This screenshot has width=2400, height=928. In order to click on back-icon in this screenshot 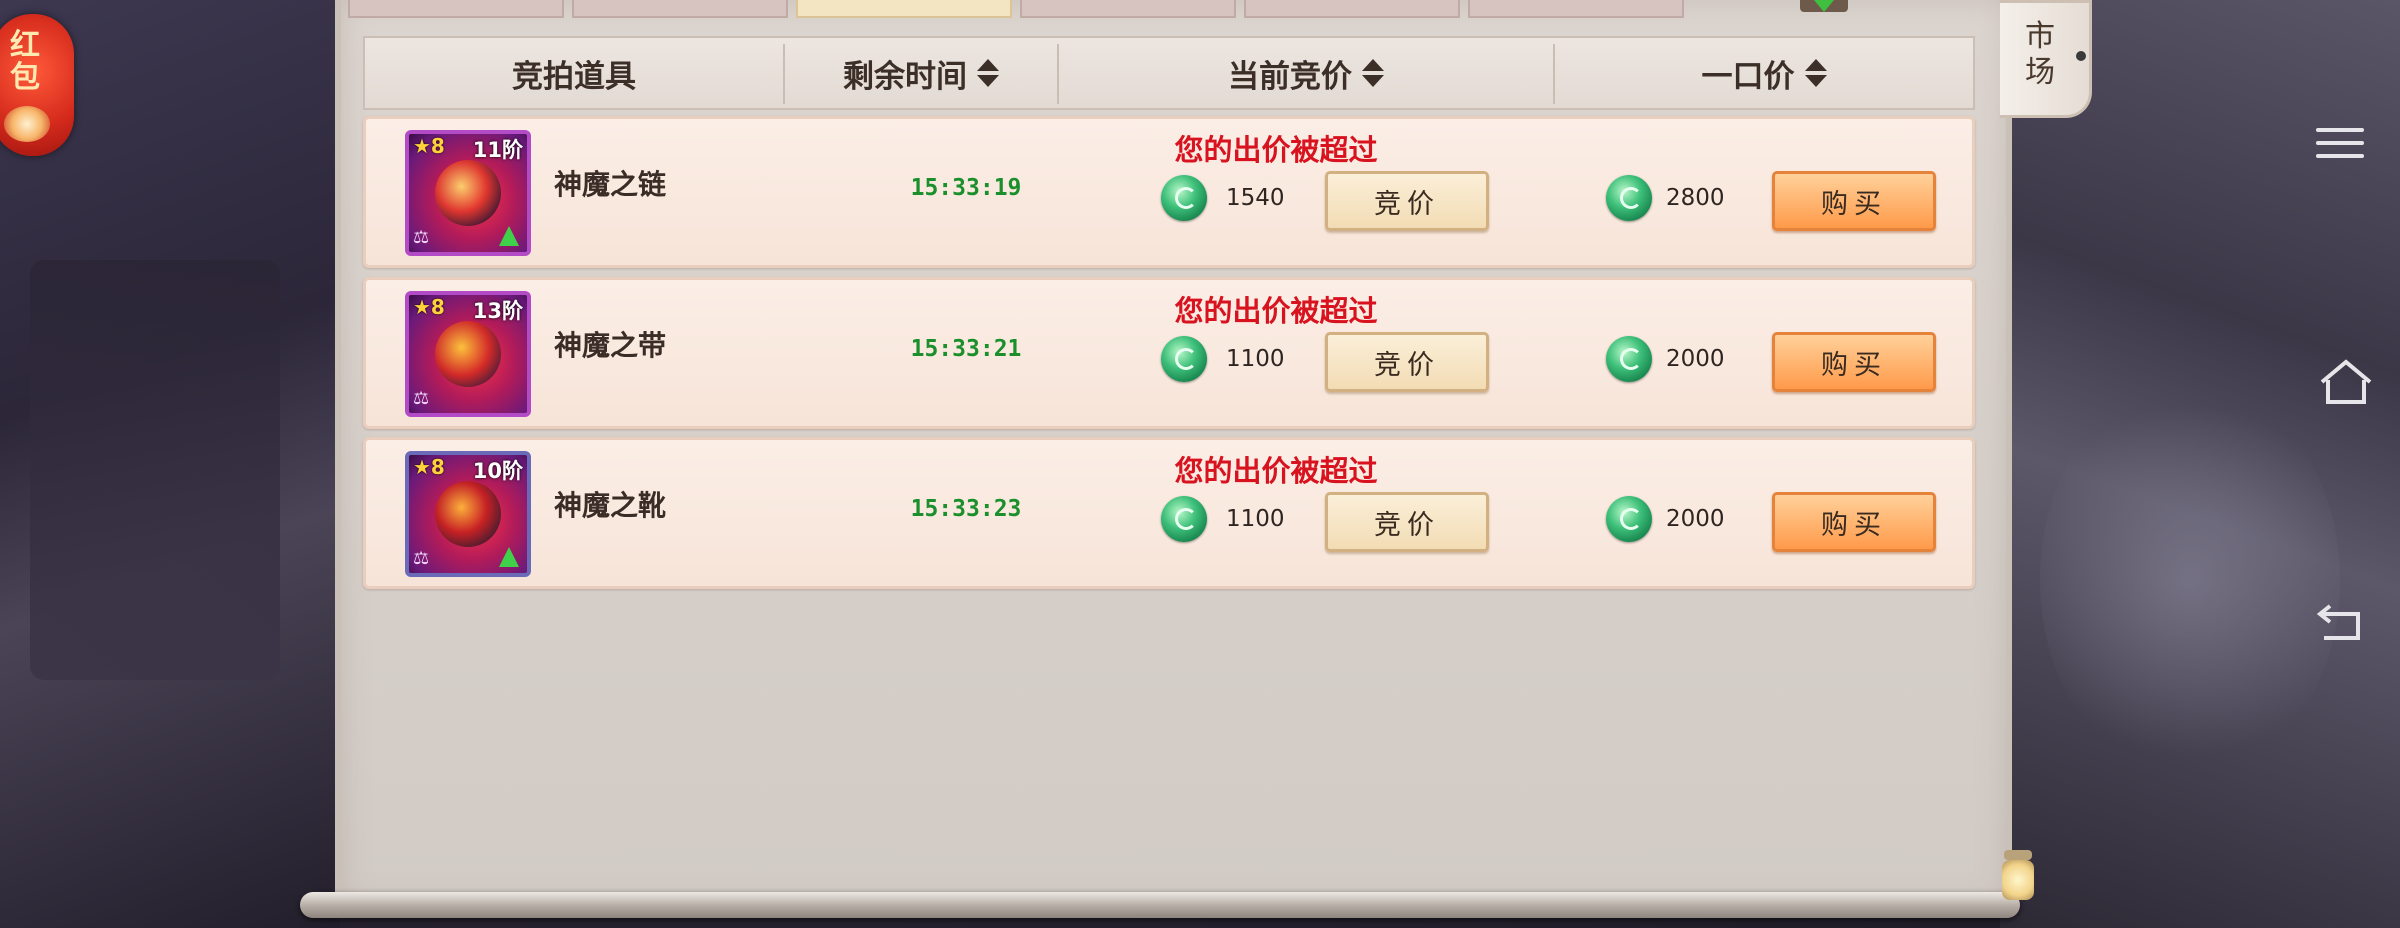, I will do `click(2340, 622)`.